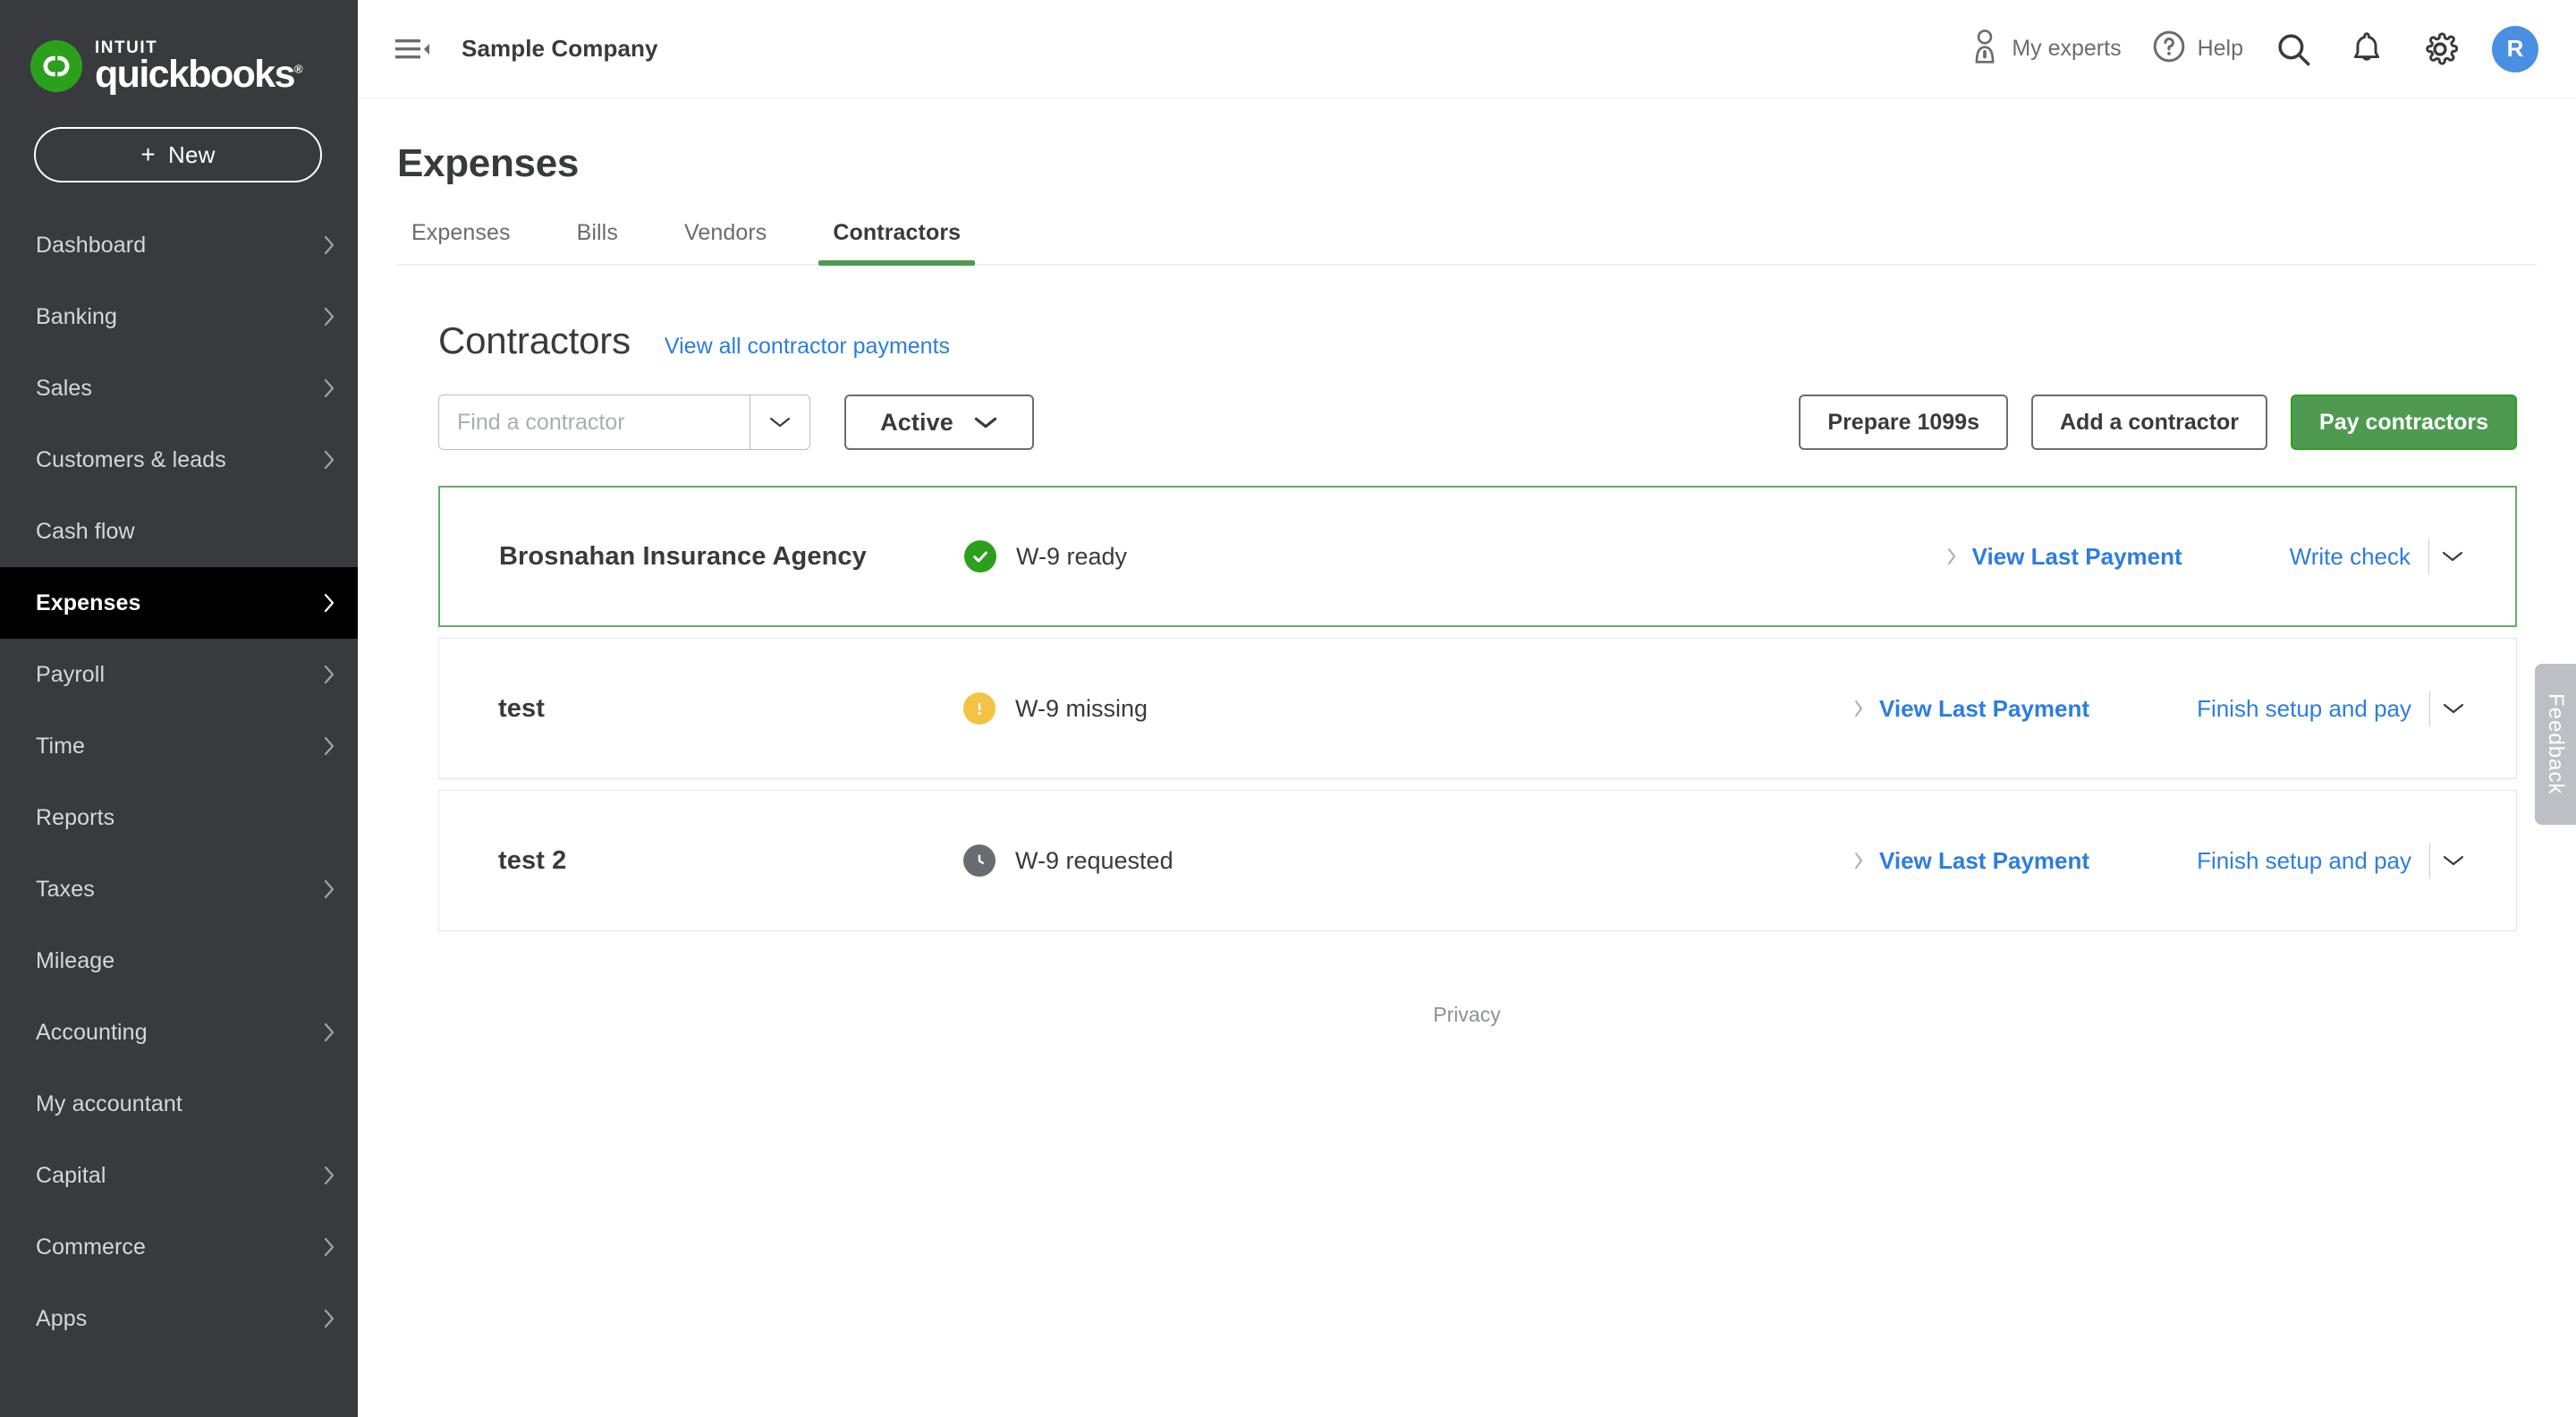 The width and height of the screenshot is (2576, 1417). I want to click on sidebar-item-cash-flow: Cash flow, so click(179, 531).